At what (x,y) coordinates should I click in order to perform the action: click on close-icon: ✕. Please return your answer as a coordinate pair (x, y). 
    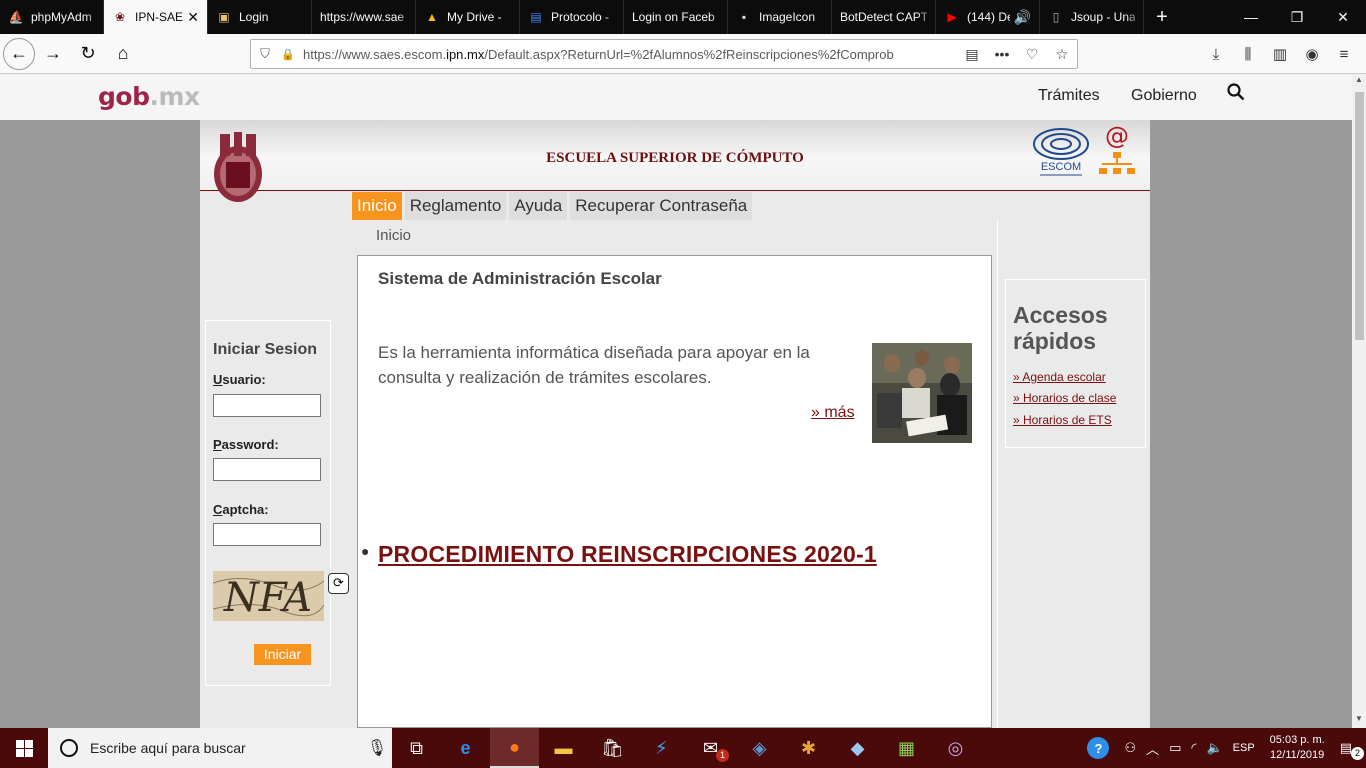
    Looking at the image, I should click on (193, 17).